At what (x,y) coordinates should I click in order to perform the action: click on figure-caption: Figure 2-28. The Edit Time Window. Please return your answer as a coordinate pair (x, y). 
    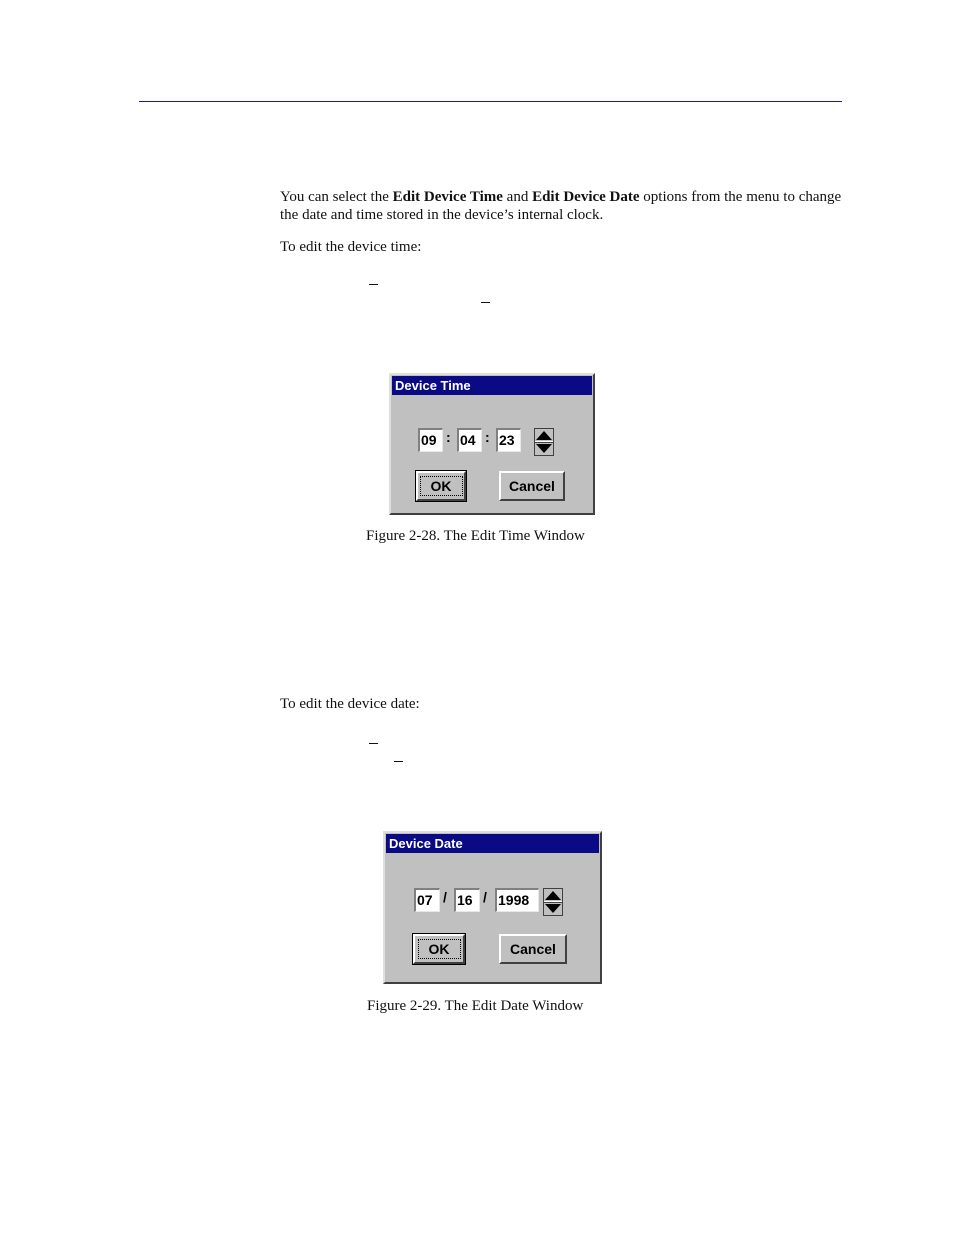
    Looking at the image, I should click on (475, 536).